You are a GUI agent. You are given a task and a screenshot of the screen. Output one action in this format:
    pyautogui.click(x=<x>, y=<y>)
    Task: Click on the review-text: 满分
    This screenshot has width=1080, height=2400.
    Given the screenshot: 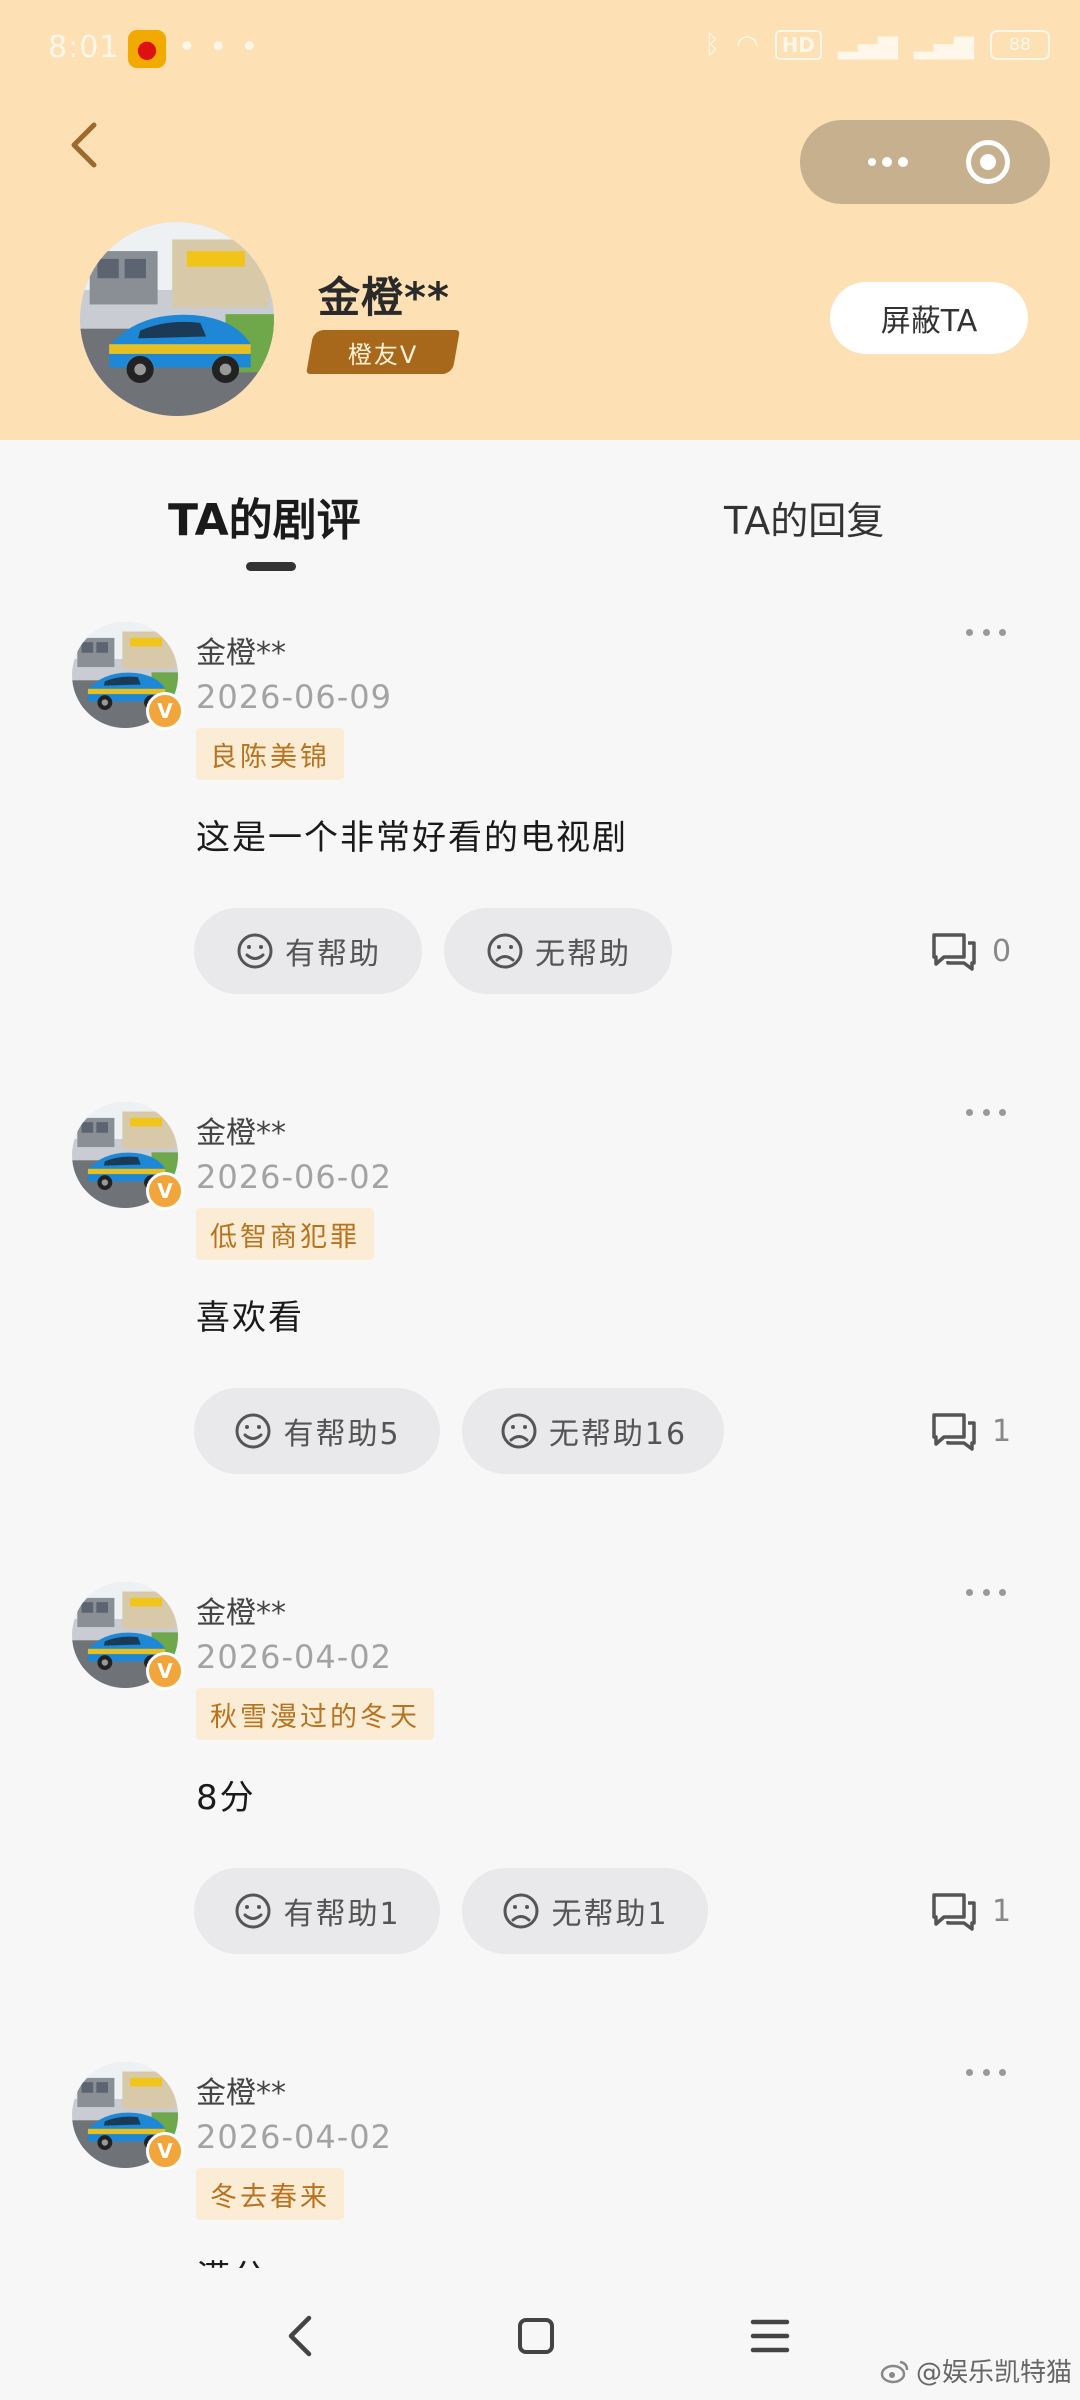 What is the action you would take?
    pyautogui.click(x=232, y=2259)
    